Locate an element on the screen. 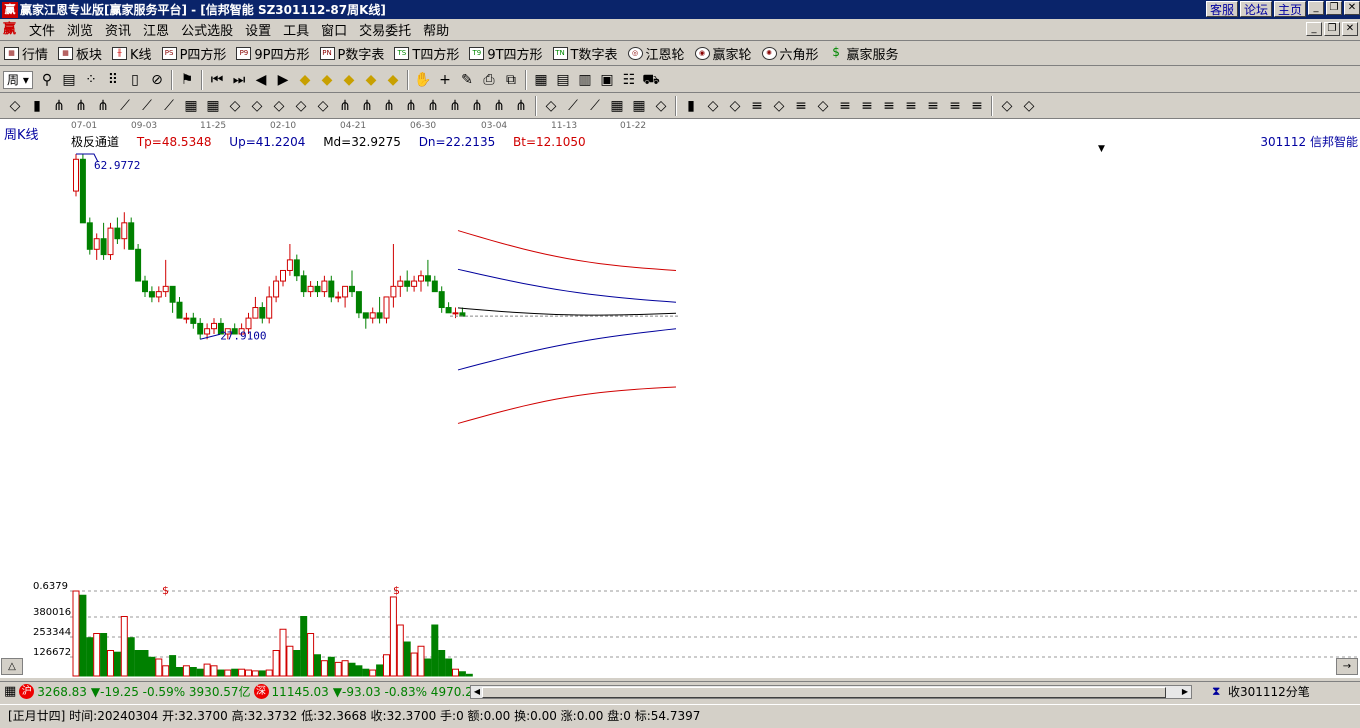  triangle-icon: ◇ is located at coordinates (257, 106).